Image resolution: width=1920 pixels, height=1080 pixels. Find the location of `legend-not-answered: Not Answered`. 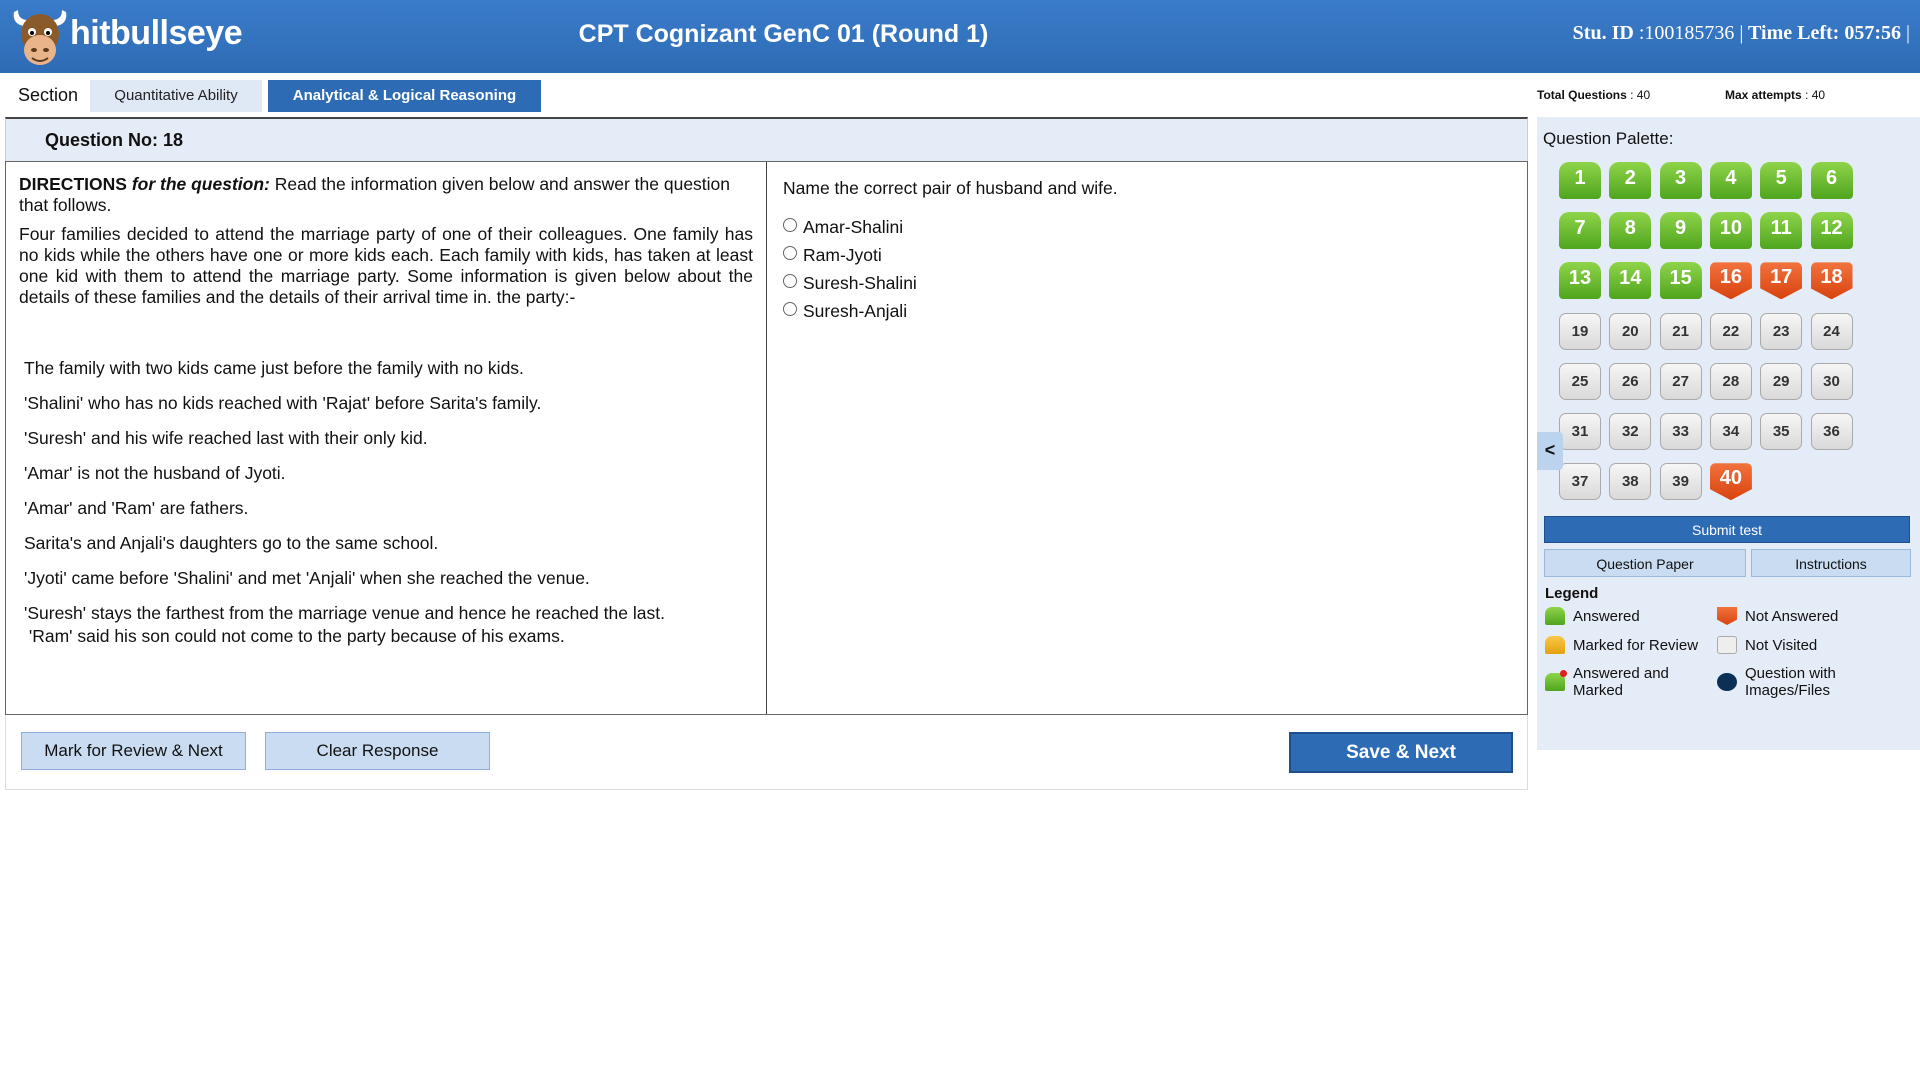

legend-not-answered: Not Answered is located at coordinates (1777, 616).